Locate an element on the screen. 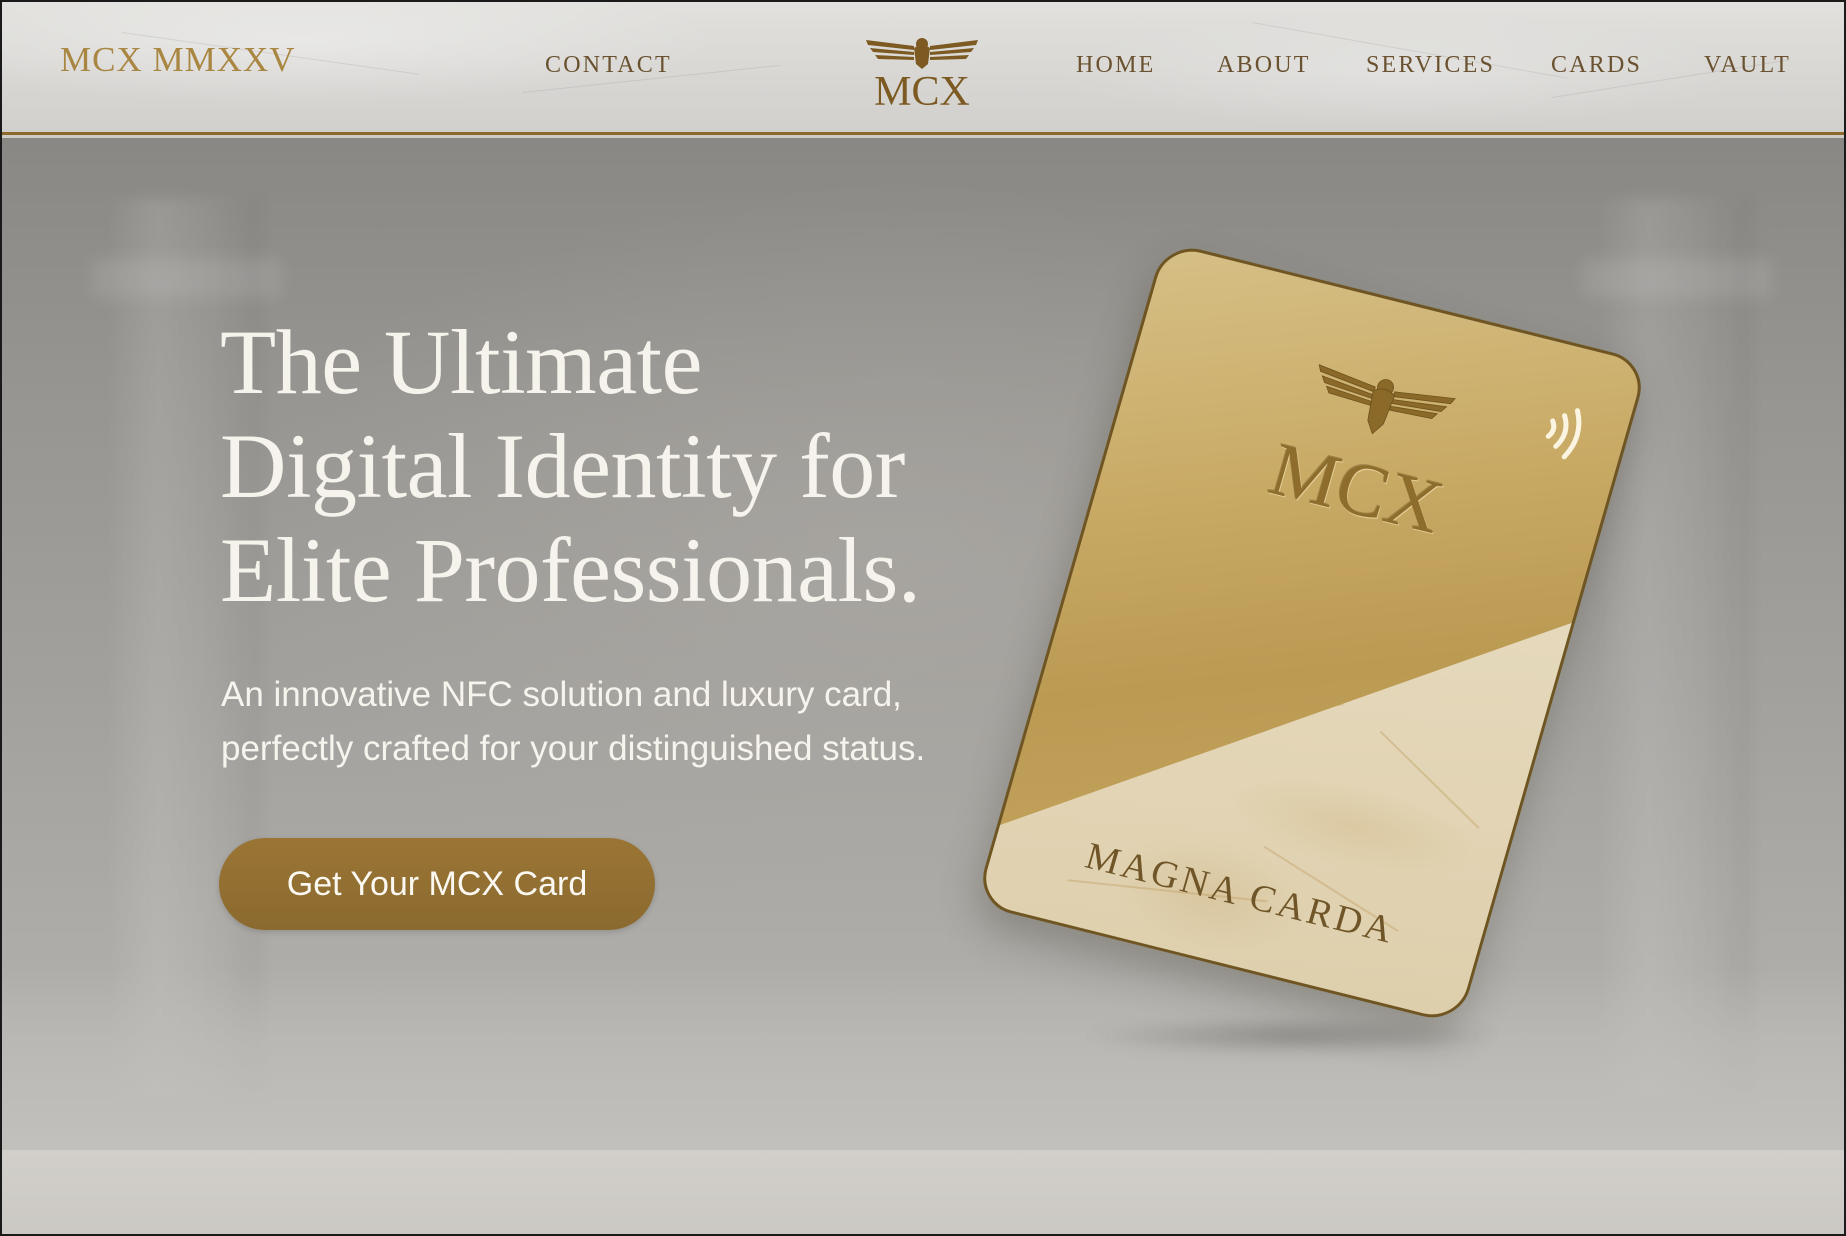 The height and width of the screenshot is (1236, 1846). eagle-icon is located at coordinates (922, 53).